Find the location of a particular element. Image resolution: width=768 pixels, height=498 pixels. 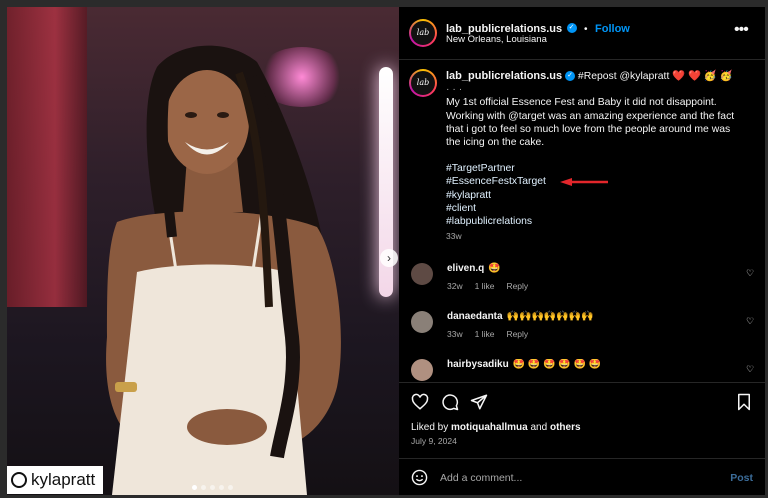

hashtag-link: #client is located at coordinates (601, 208).